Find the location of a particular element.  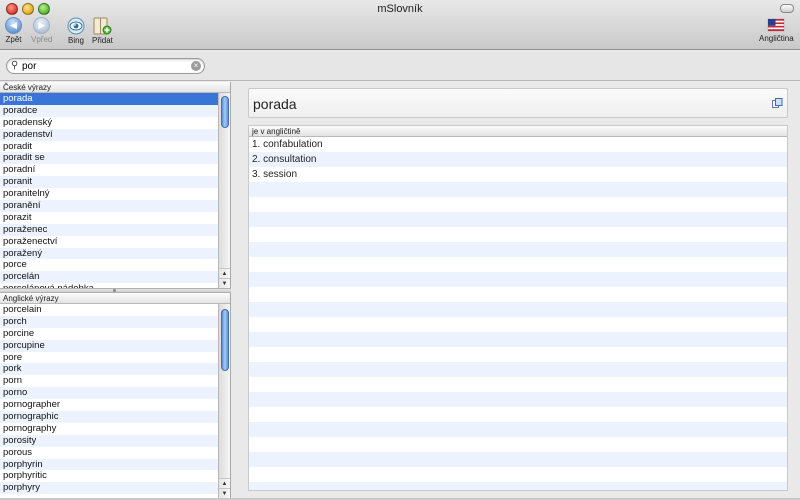

czech-list-item: porada is located at coordinates (109, 99).